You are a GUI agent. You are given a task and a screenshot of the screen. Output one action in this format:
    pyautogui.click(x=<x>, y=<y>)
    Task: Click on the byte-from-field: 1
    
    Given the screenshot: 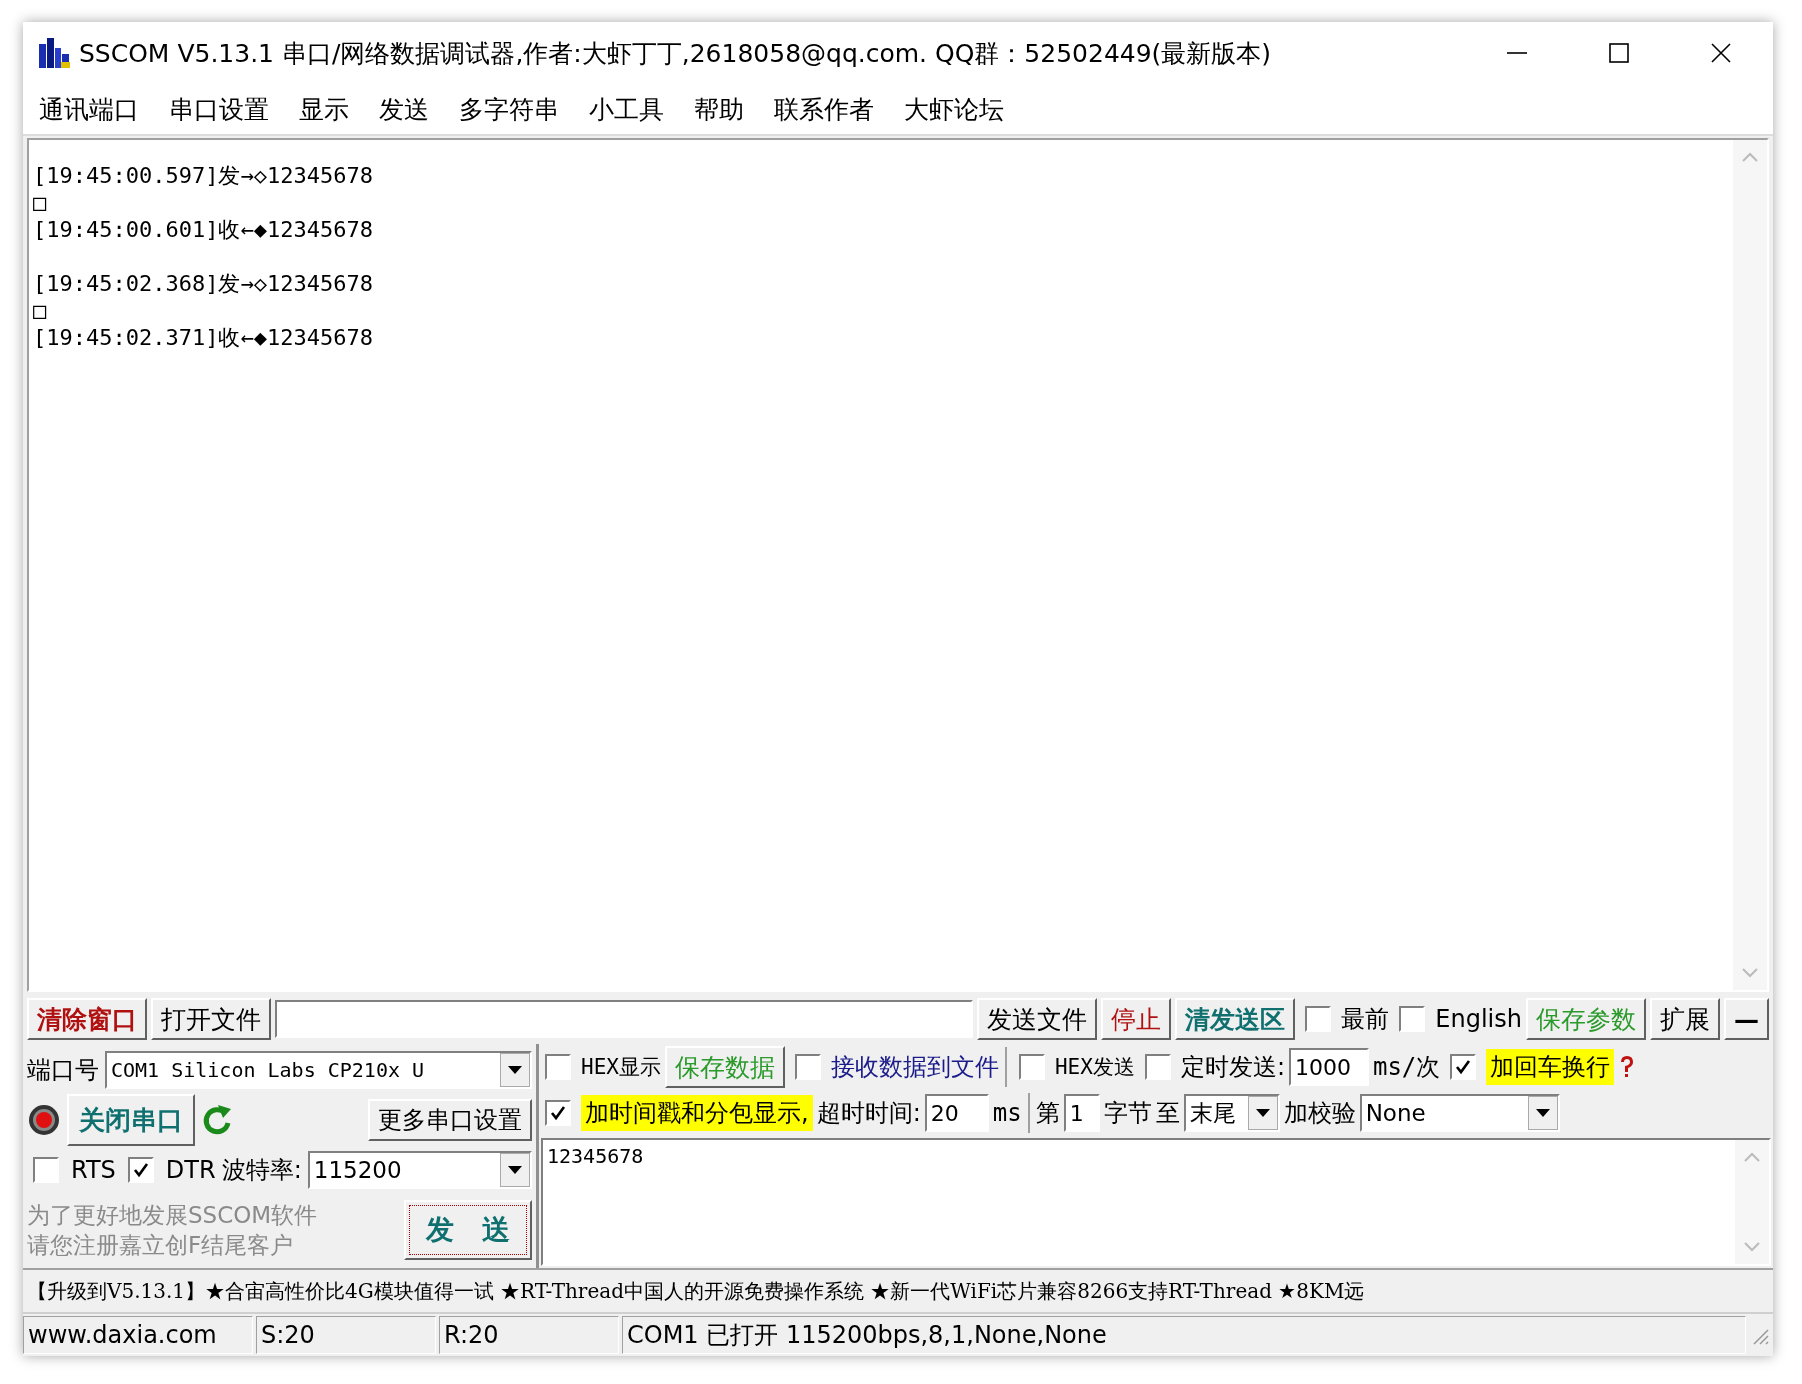 What is the action you would take?
    pyautogui.click(x=1081, y=1113)
    